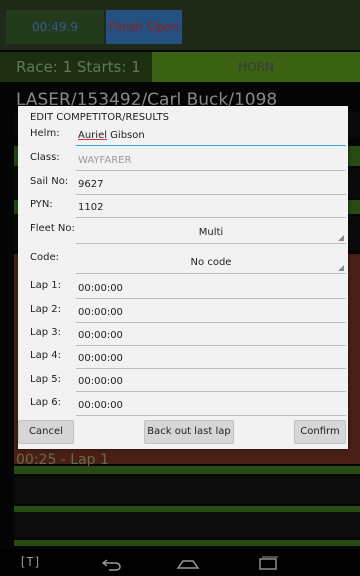  Describe the element at coordinates (45, 379) in the screenshot. I see `lap-label: Lap 5:` at that location.